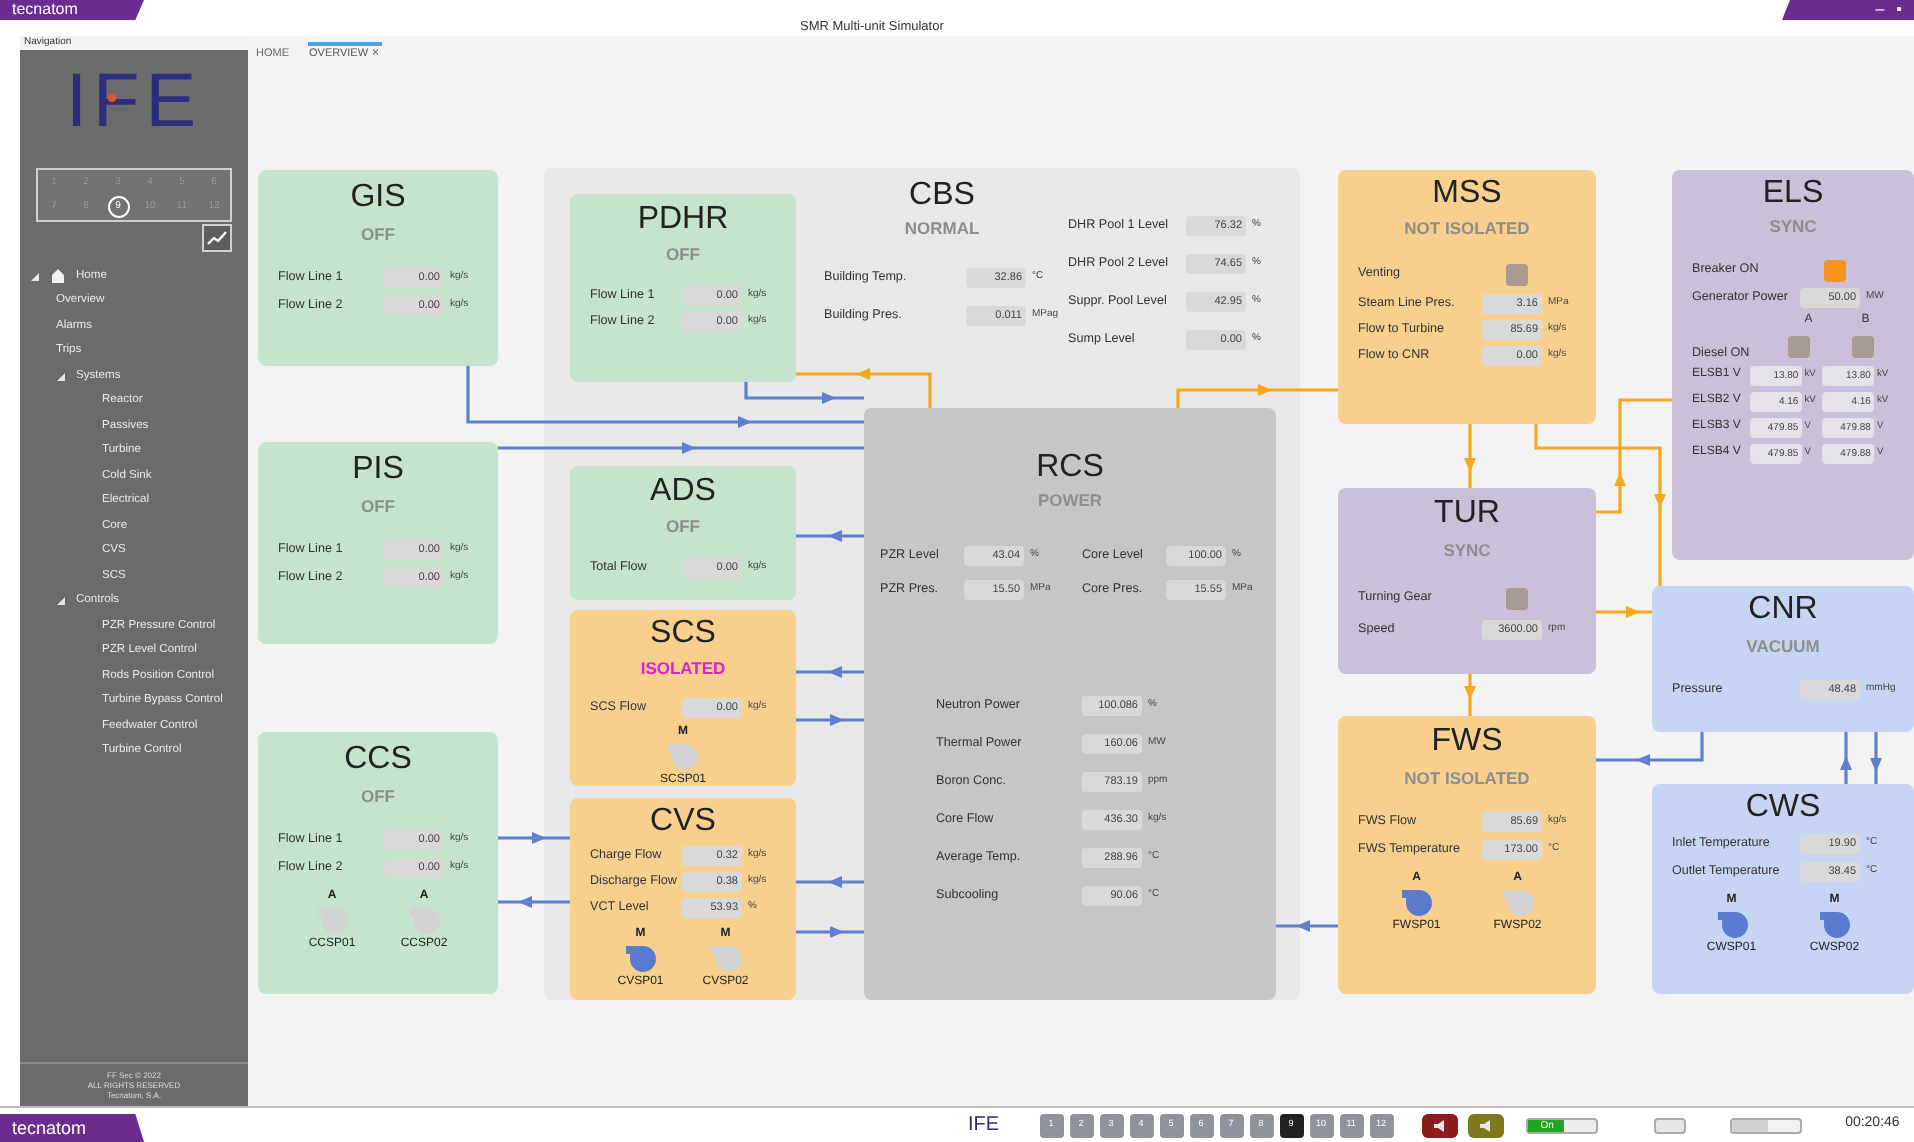 The width and height of the screenshot is (1914, 1142). I want to click on status-text: VACUUM, so click(1783, 646).